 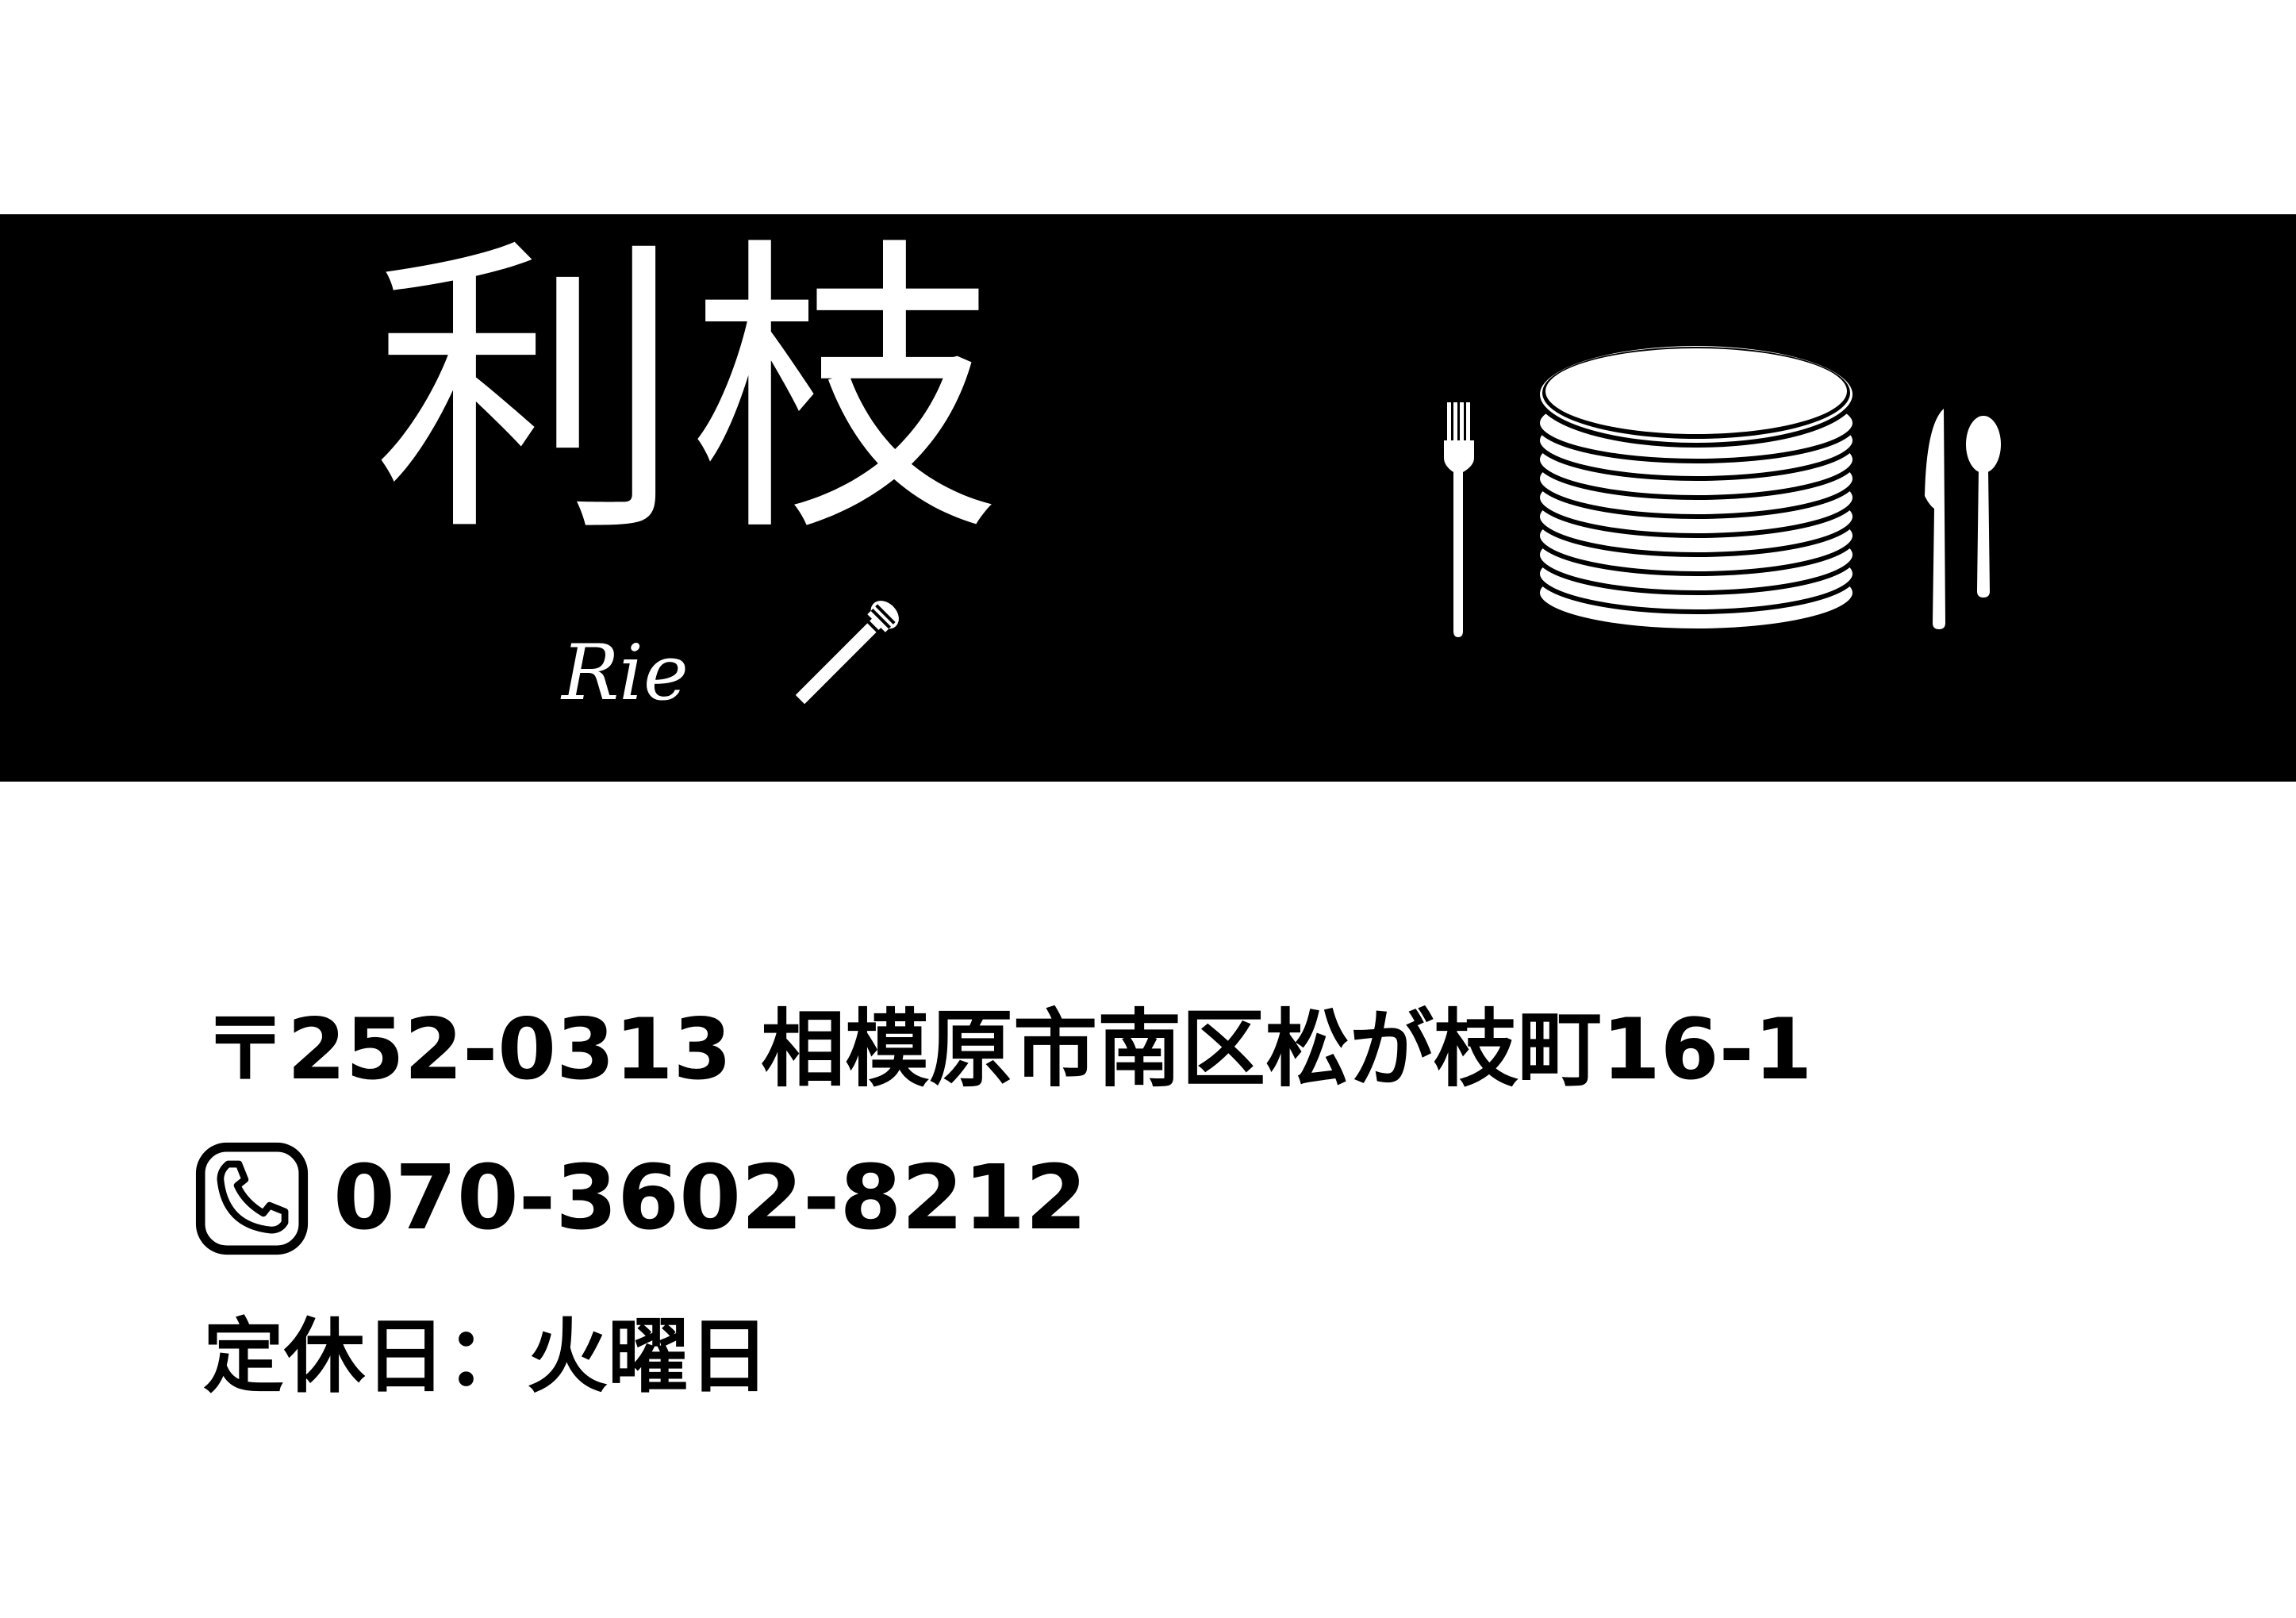 I want to click on phone-icon, so click(x=252, y=1198).